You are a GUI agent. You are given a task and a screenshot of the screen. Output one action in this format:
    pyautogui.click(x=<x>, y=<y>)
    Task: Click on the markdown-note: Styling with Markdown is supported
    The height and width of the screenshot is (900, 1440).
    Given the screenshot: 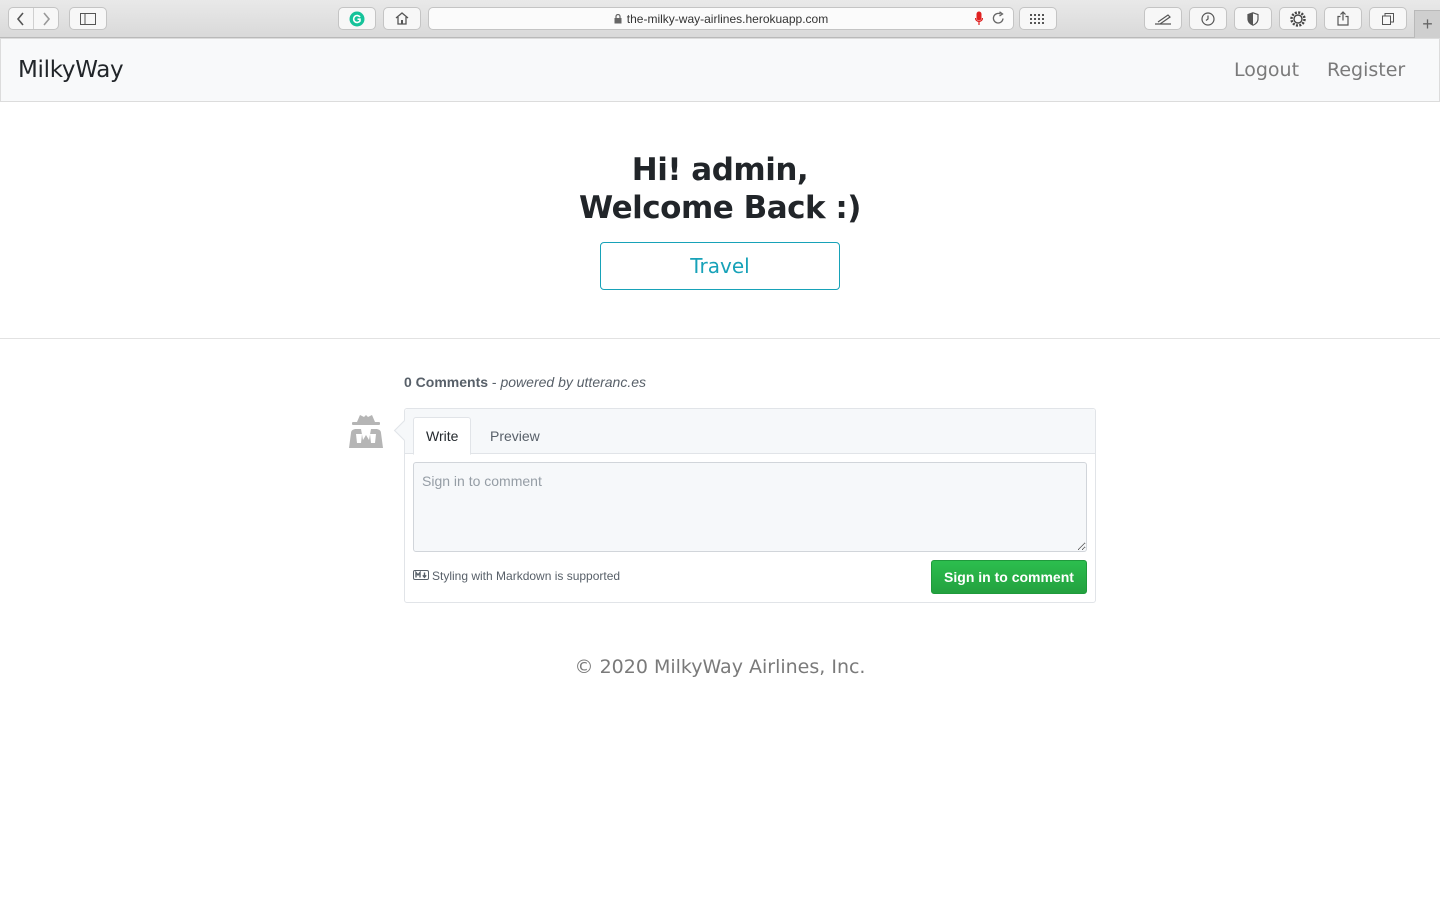 What is the action you would take?
    pyautogui.click(x=516, y=576)
    